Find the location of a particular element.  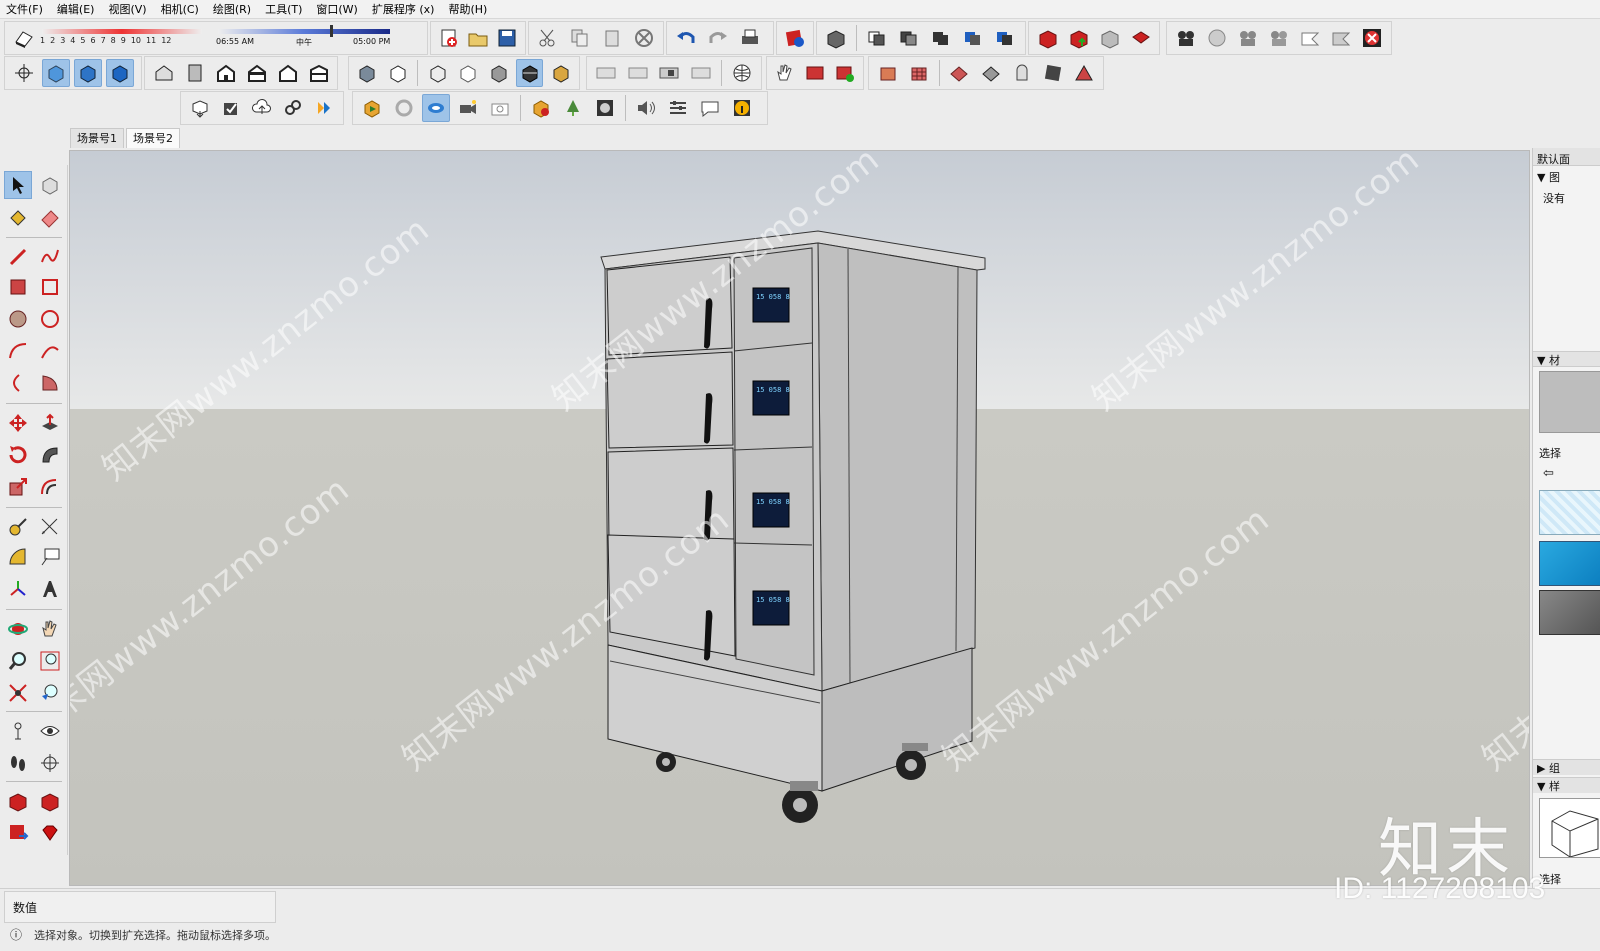

smoove-icon is located at coordinates (959, 73).